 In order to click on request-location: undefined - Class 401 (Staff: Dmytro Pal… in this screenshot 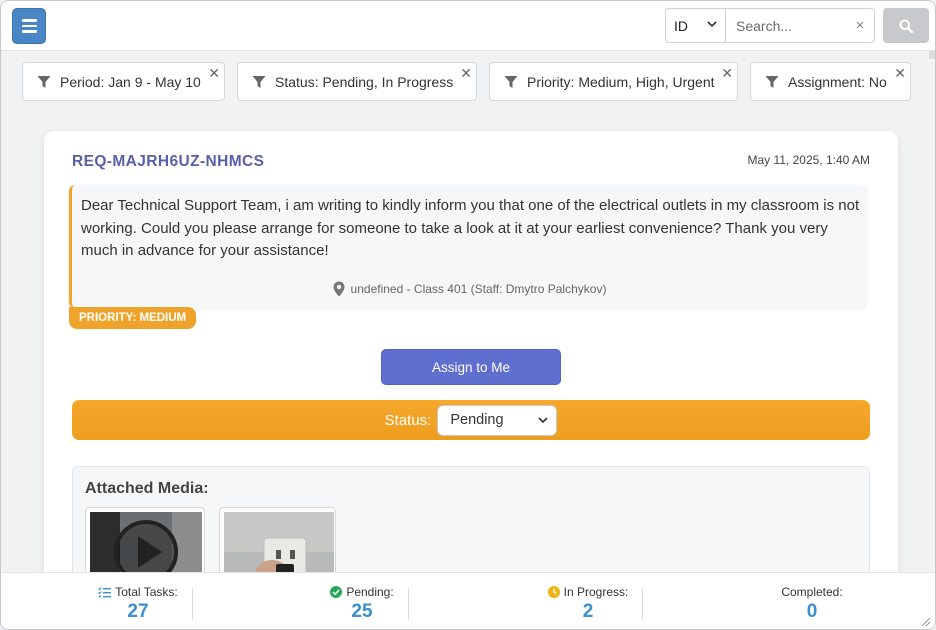, I will do `click(469, 289)`.